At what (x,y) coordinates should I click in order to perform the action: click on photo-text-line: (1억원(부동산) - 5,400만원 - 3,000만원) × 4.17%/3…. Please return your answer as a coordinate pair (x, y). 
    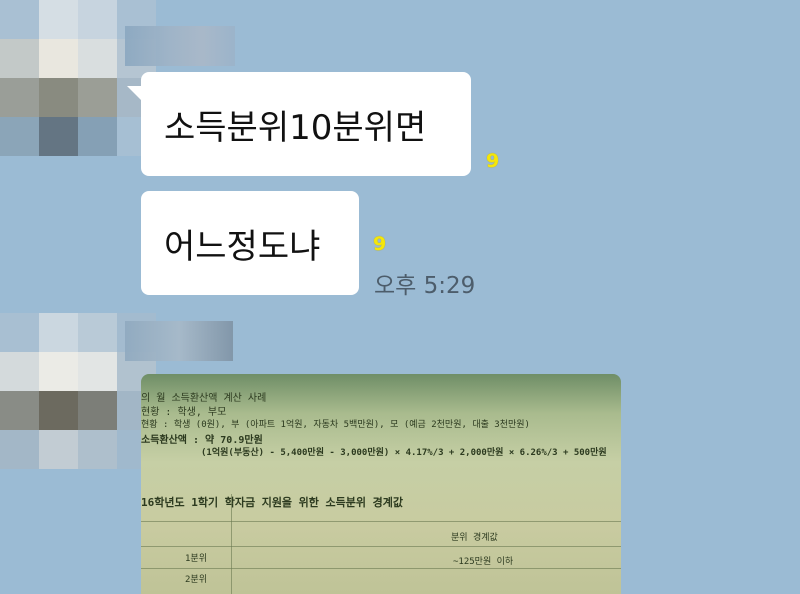
    Looking at the image, I should click on (404, 453).